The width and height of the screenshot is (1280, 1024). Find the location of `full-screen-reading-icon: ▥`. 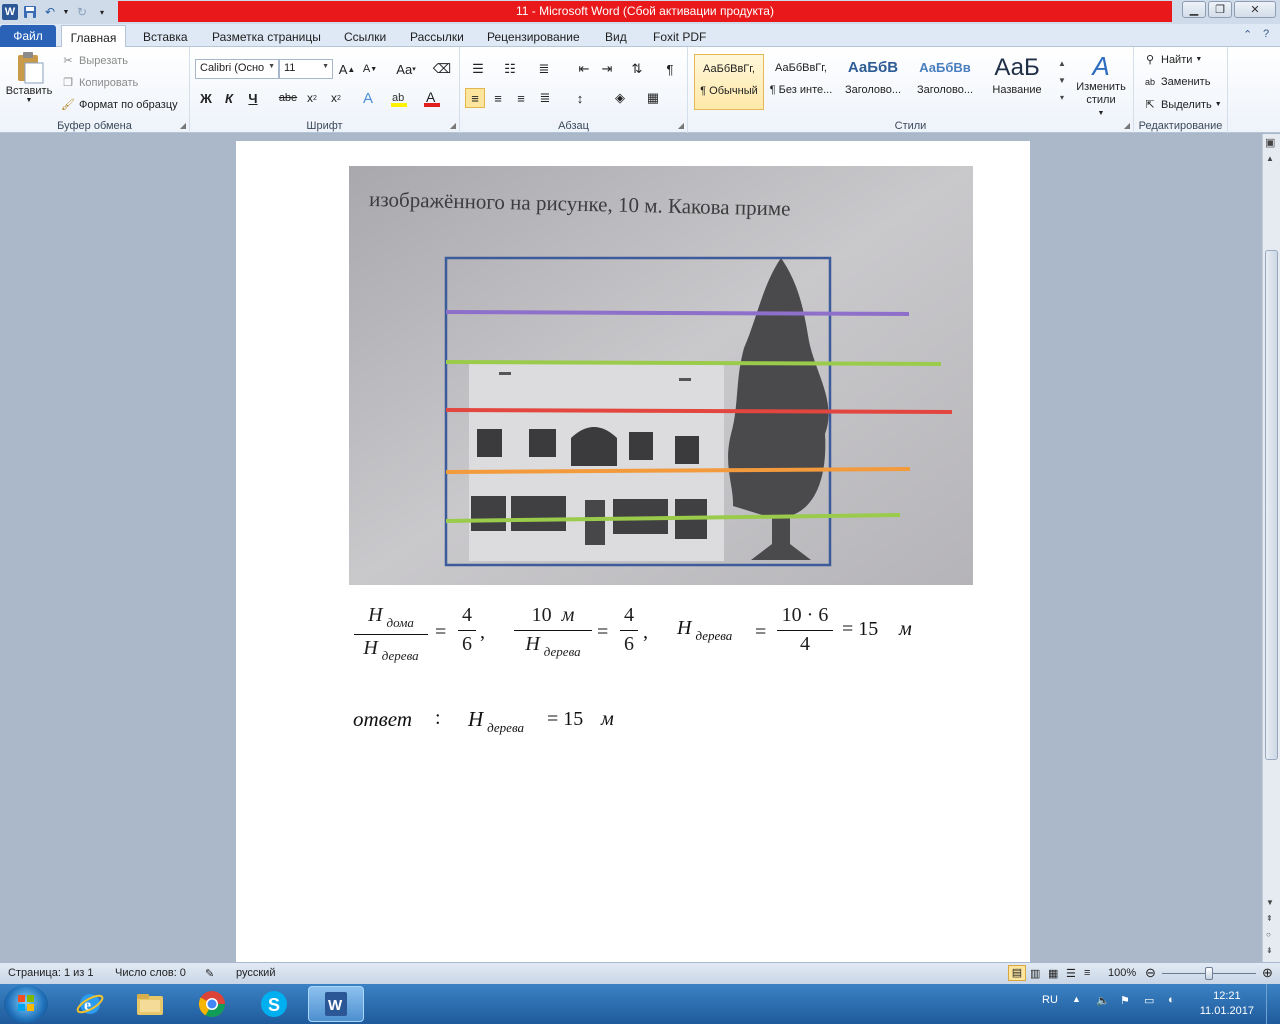

full-screen-reading-icon: ▥ is located at coordinates (1035, 973).